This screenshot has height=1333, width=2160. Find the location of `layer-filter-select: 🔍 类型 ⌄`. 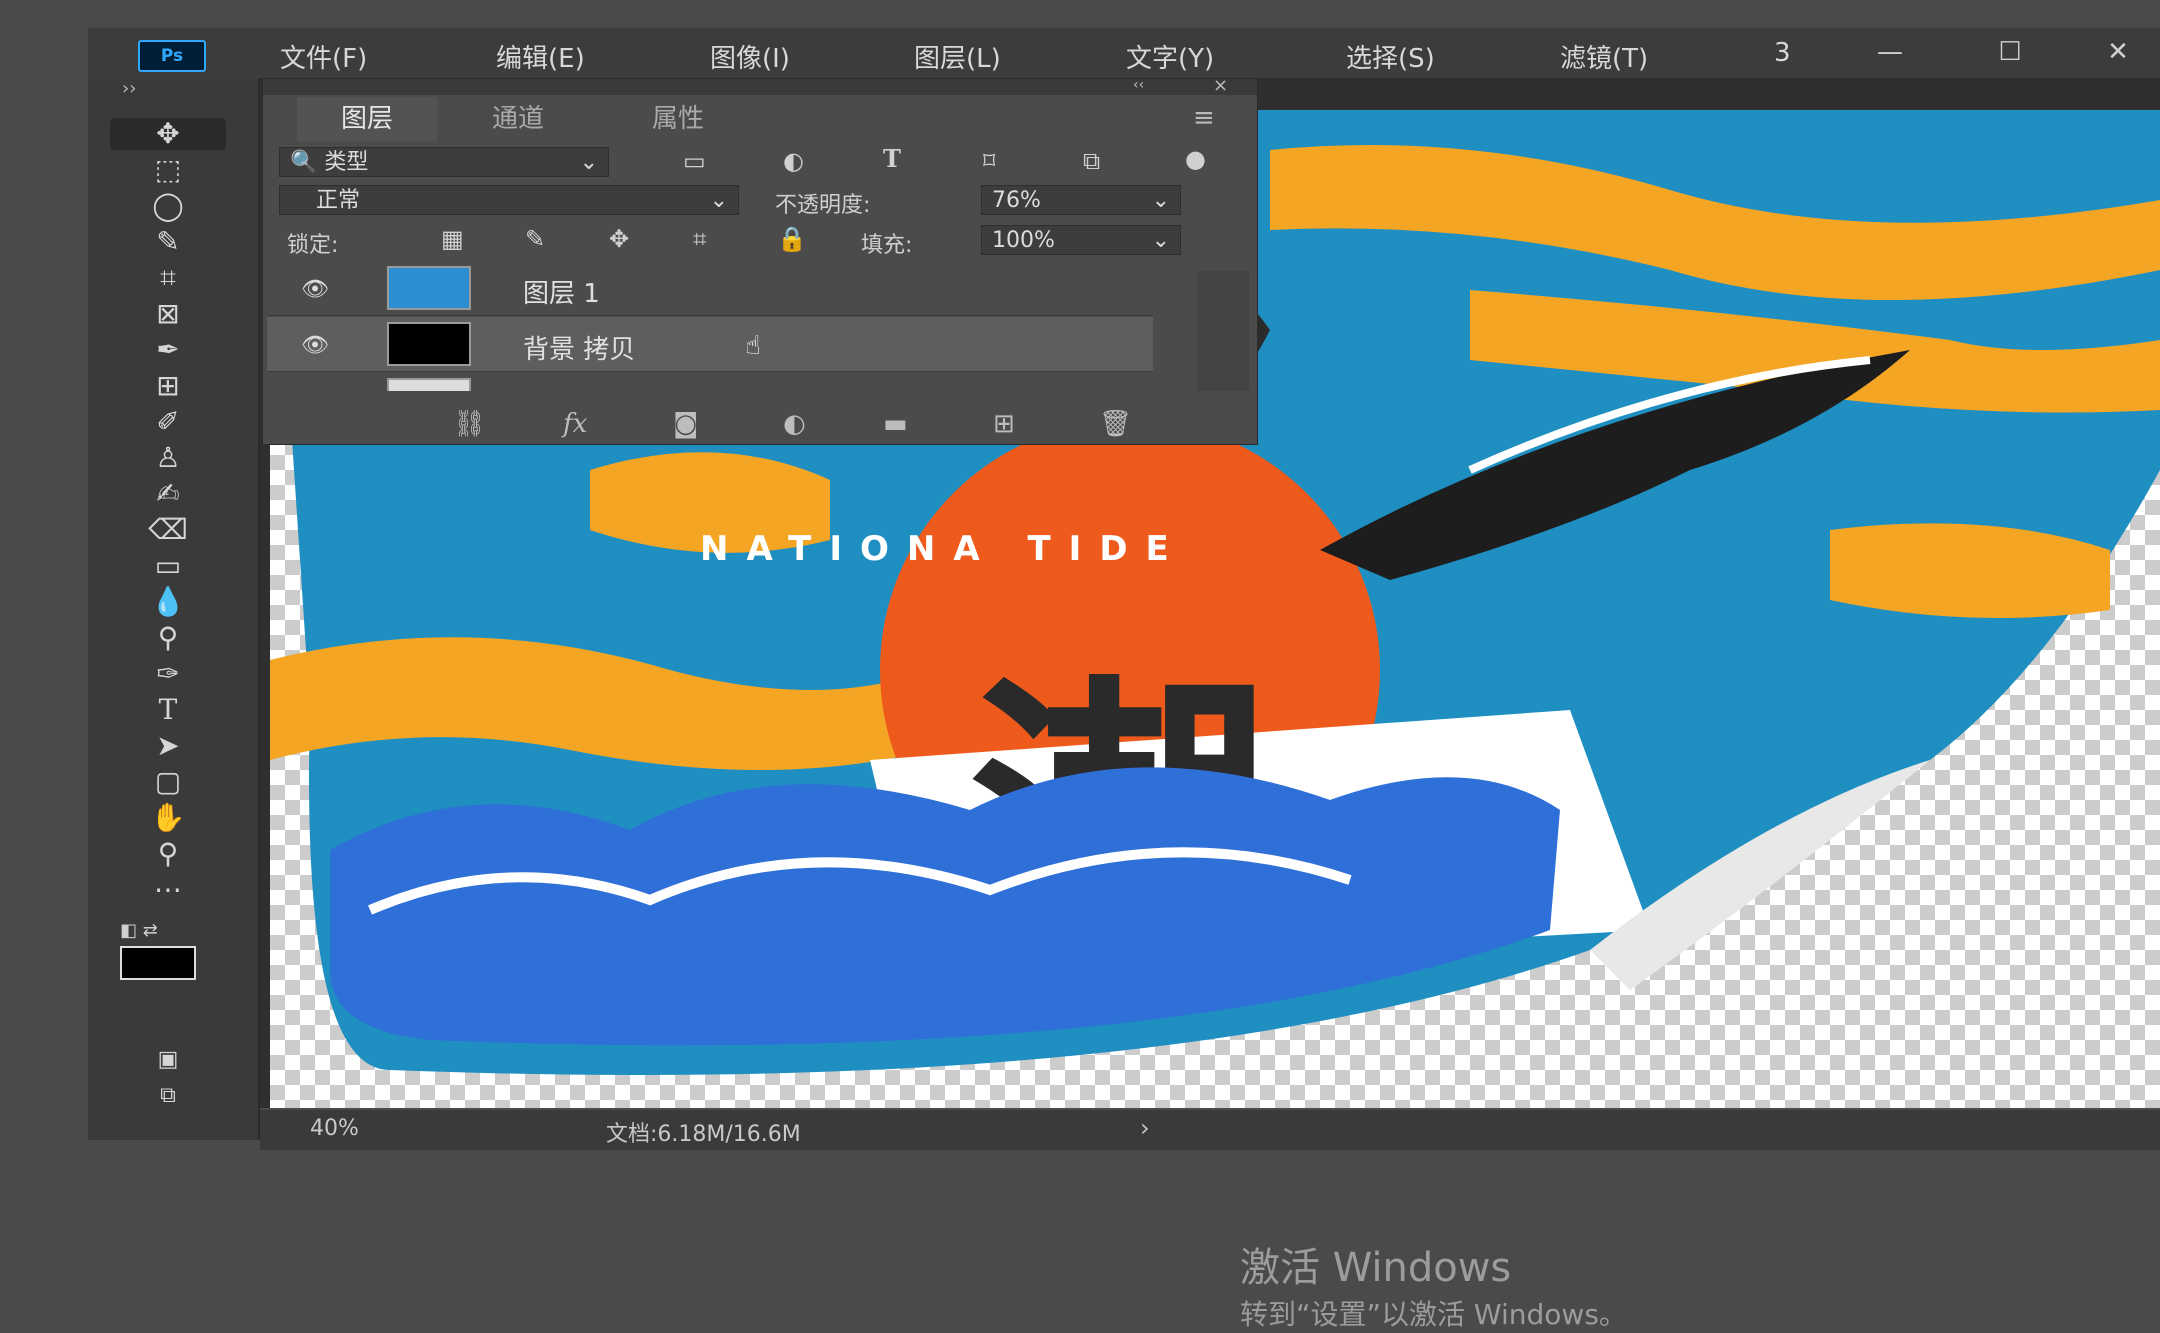

layer-filter-select: 🔍 类型 ⌄ is located at coordinates (444, 162).